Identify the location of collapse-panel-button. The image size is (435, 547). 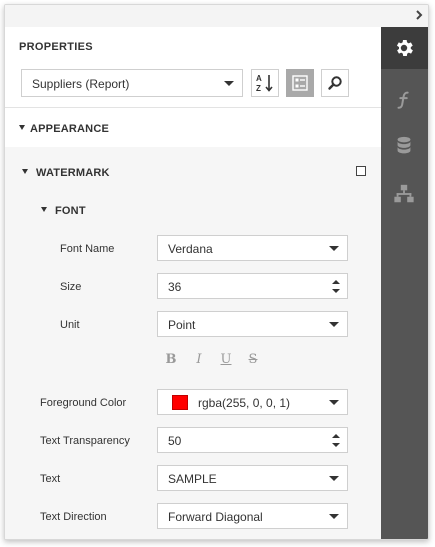
(419, 15).